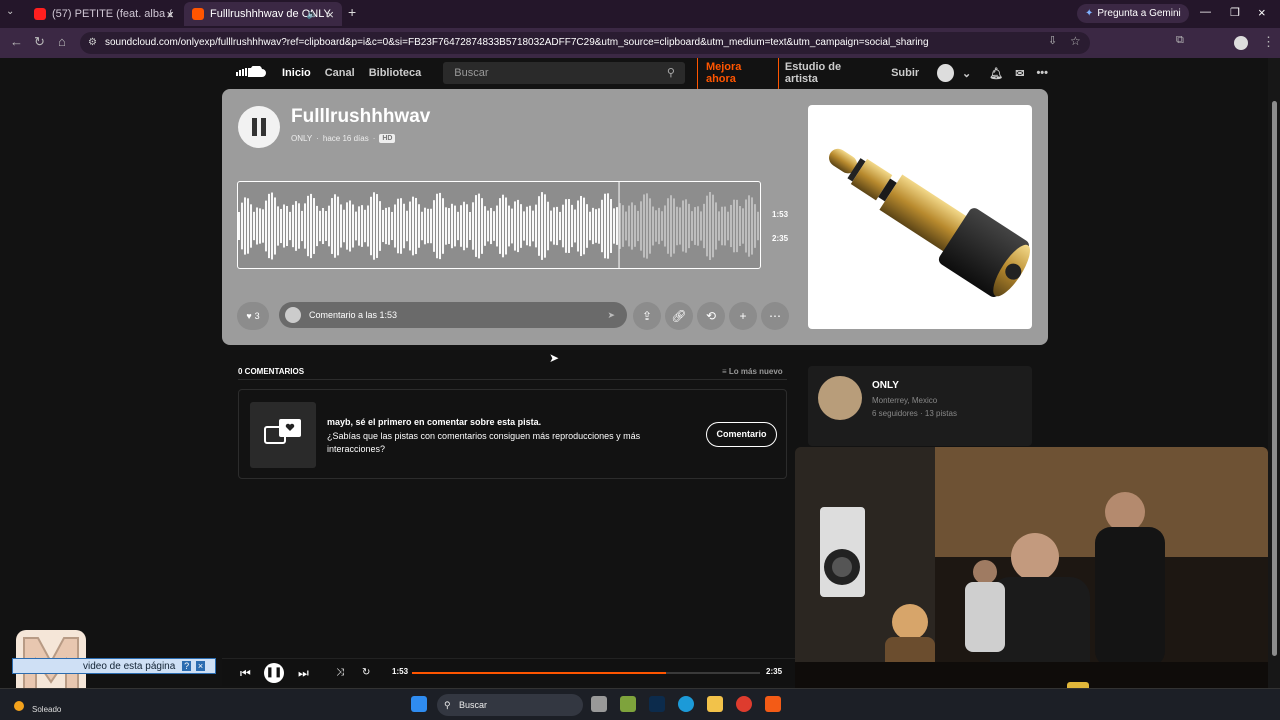 Image resolution: width=1280 pixels, height=720 pixels. I want to click on close-icon: ×, so click(200, 666).